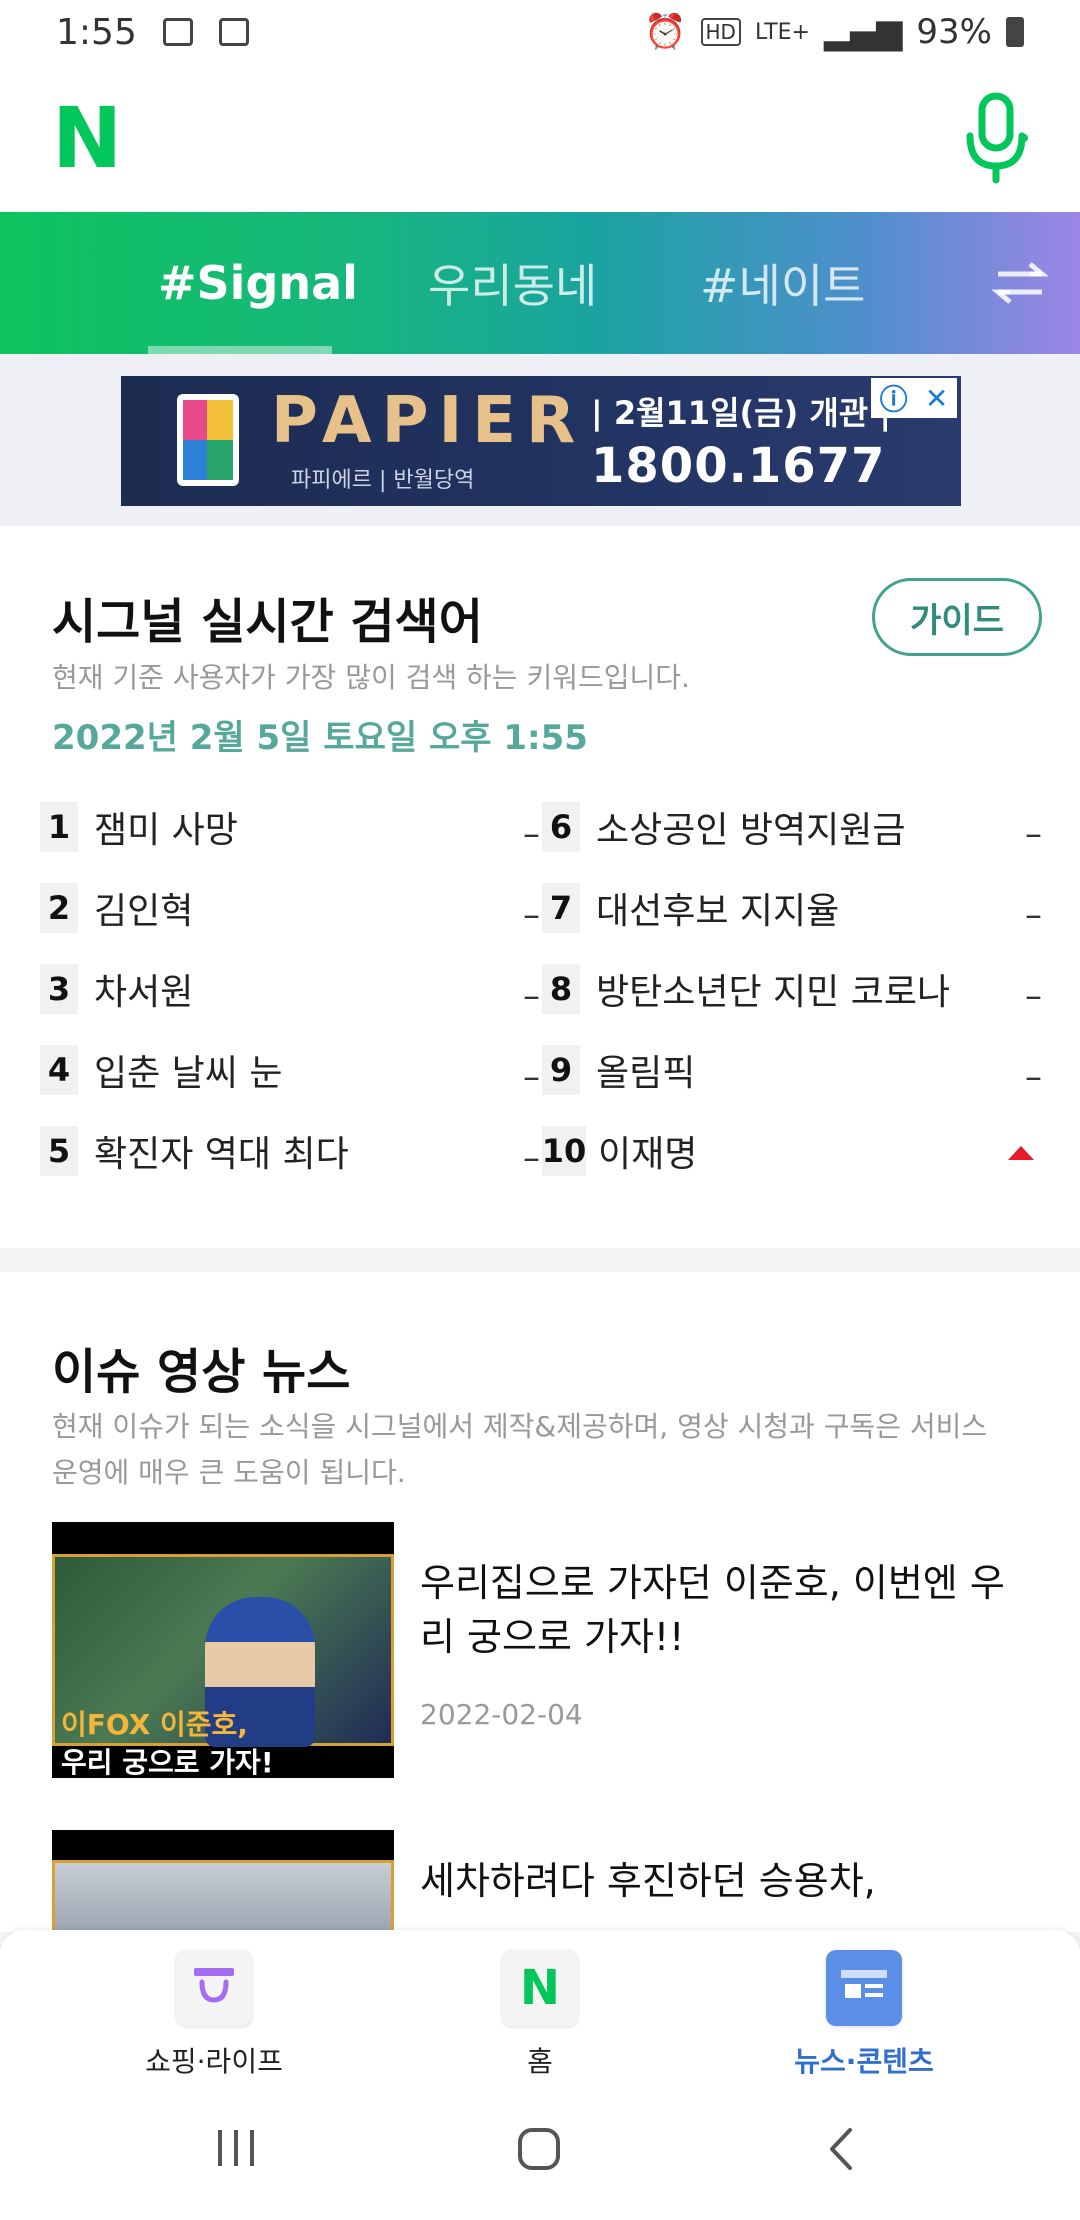  I want to click on nav-shopping: 쇼핑·라이프, so click(214, 2015).